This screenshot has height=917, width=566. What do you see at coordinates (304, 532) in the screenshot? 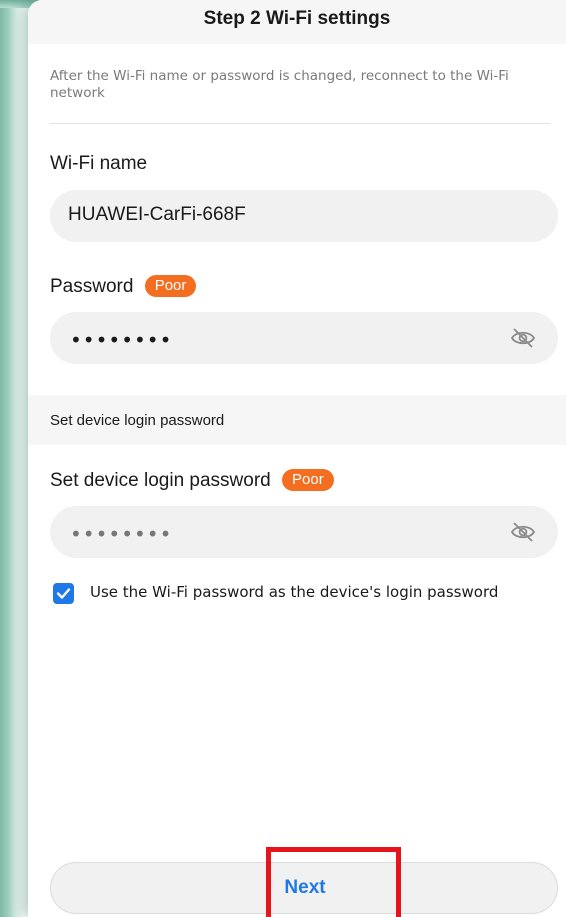
I see `device-password-field: ••••••••` at bounding box center [304, 532].